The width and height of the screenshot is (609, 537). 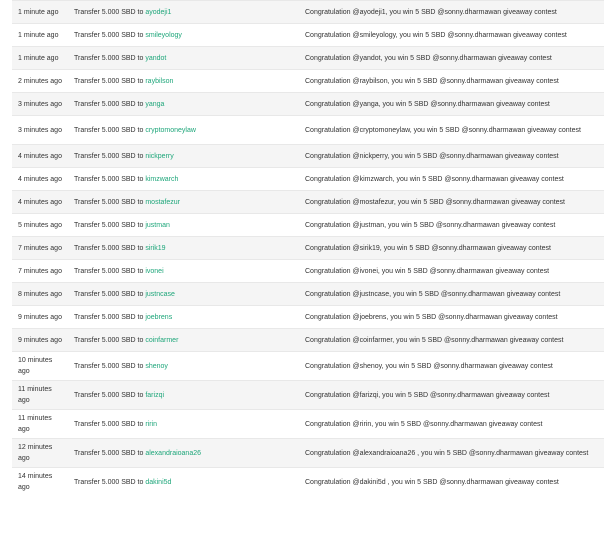 What do you see at coordinates (185, 35) in the screenshot?
I see `transaction-operation: Transfer 5.000 SBD to smileyology` at bounding box center [185, 35].